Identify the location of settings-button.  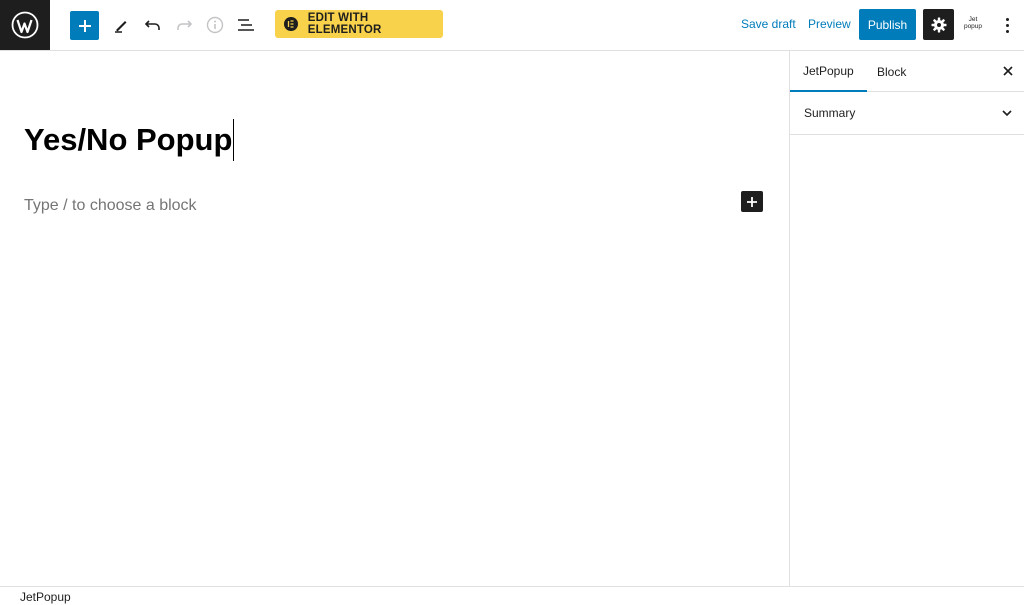
(938, 24).